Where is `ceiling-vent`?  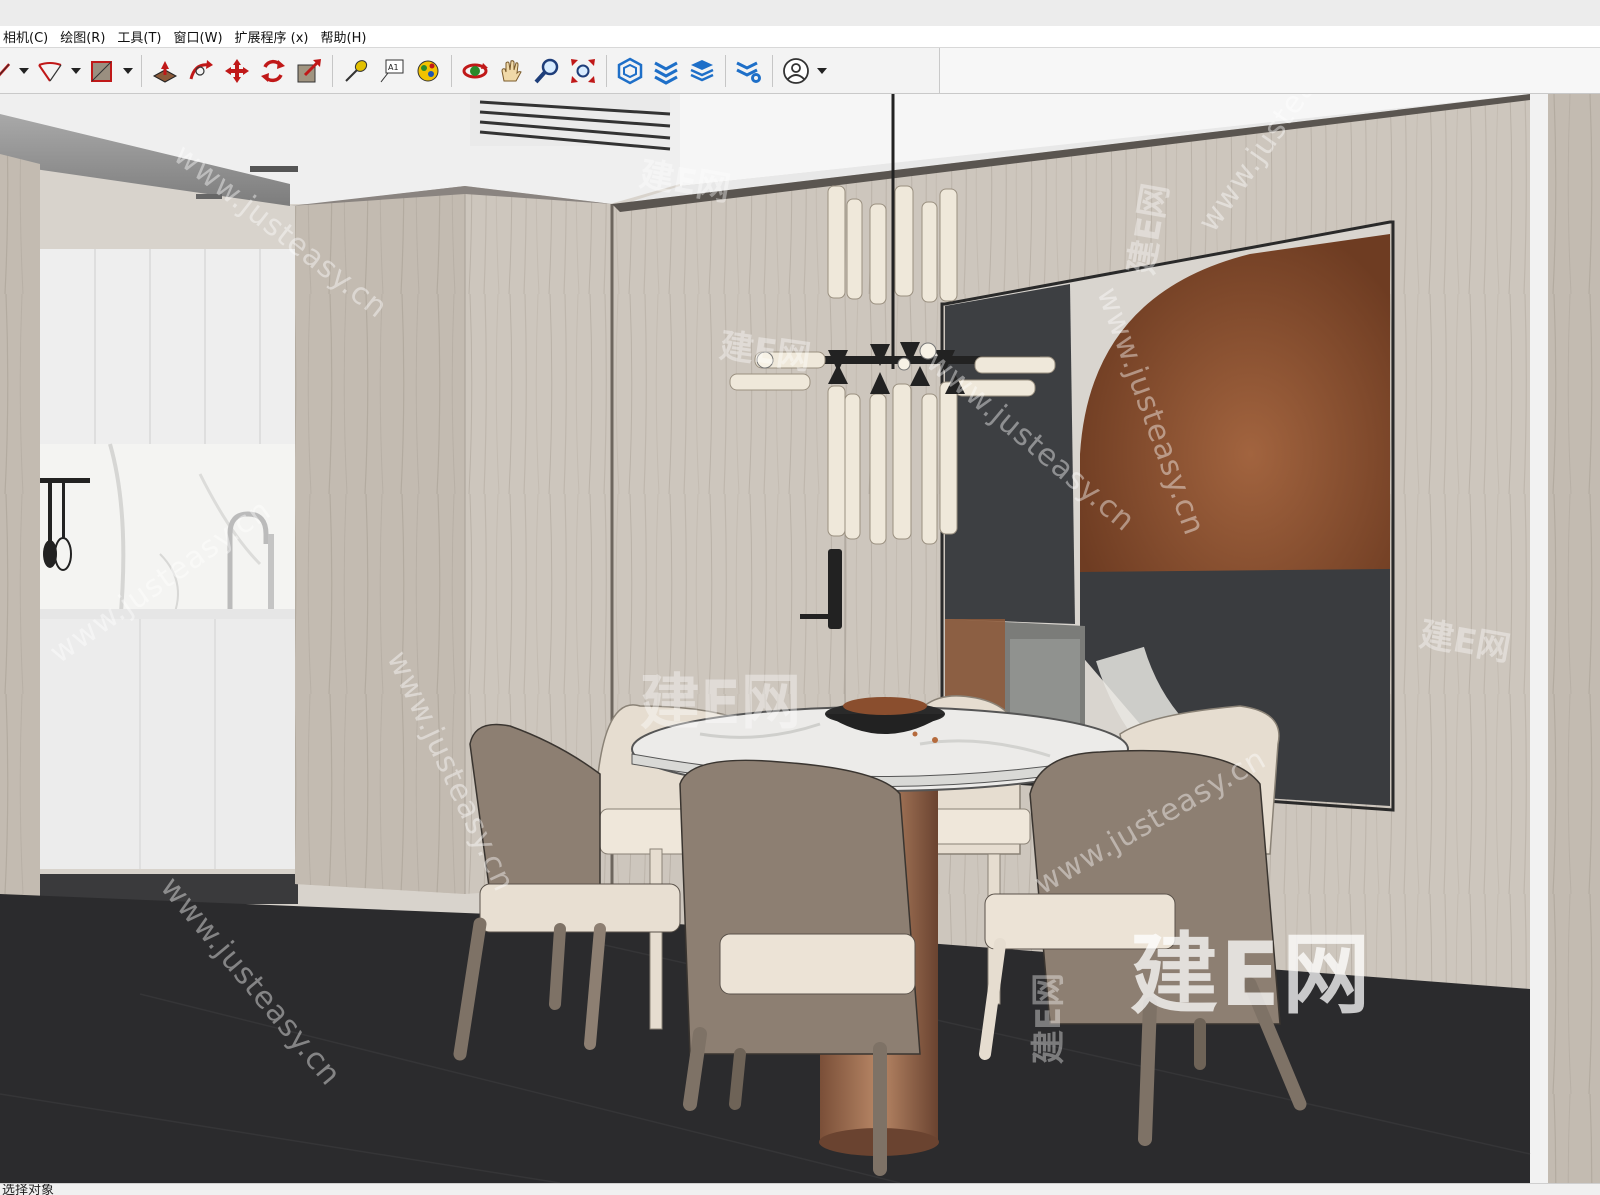 ceiling-vent is located at coordinates (570, 122).